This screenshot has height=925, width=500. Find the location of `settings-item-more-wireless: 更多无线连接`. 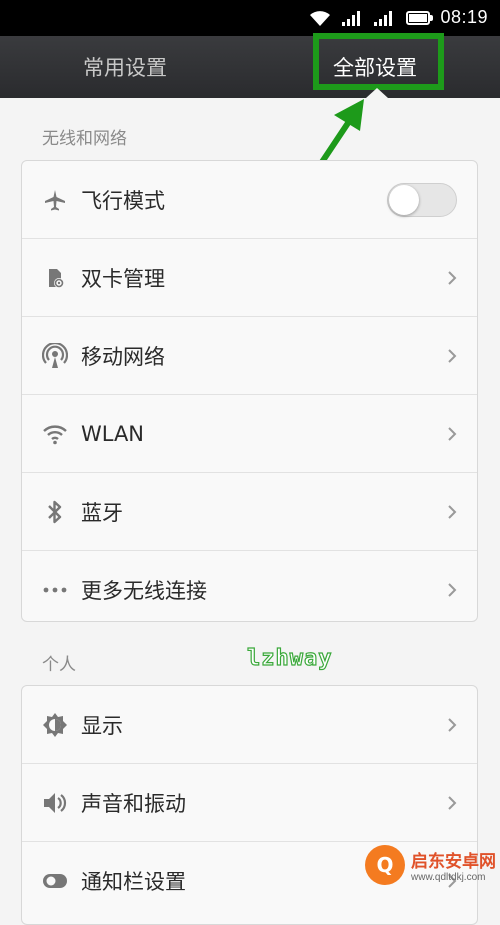

settings-item-more-wireless: 更多无线连接 is located at coordinates (249, 586).